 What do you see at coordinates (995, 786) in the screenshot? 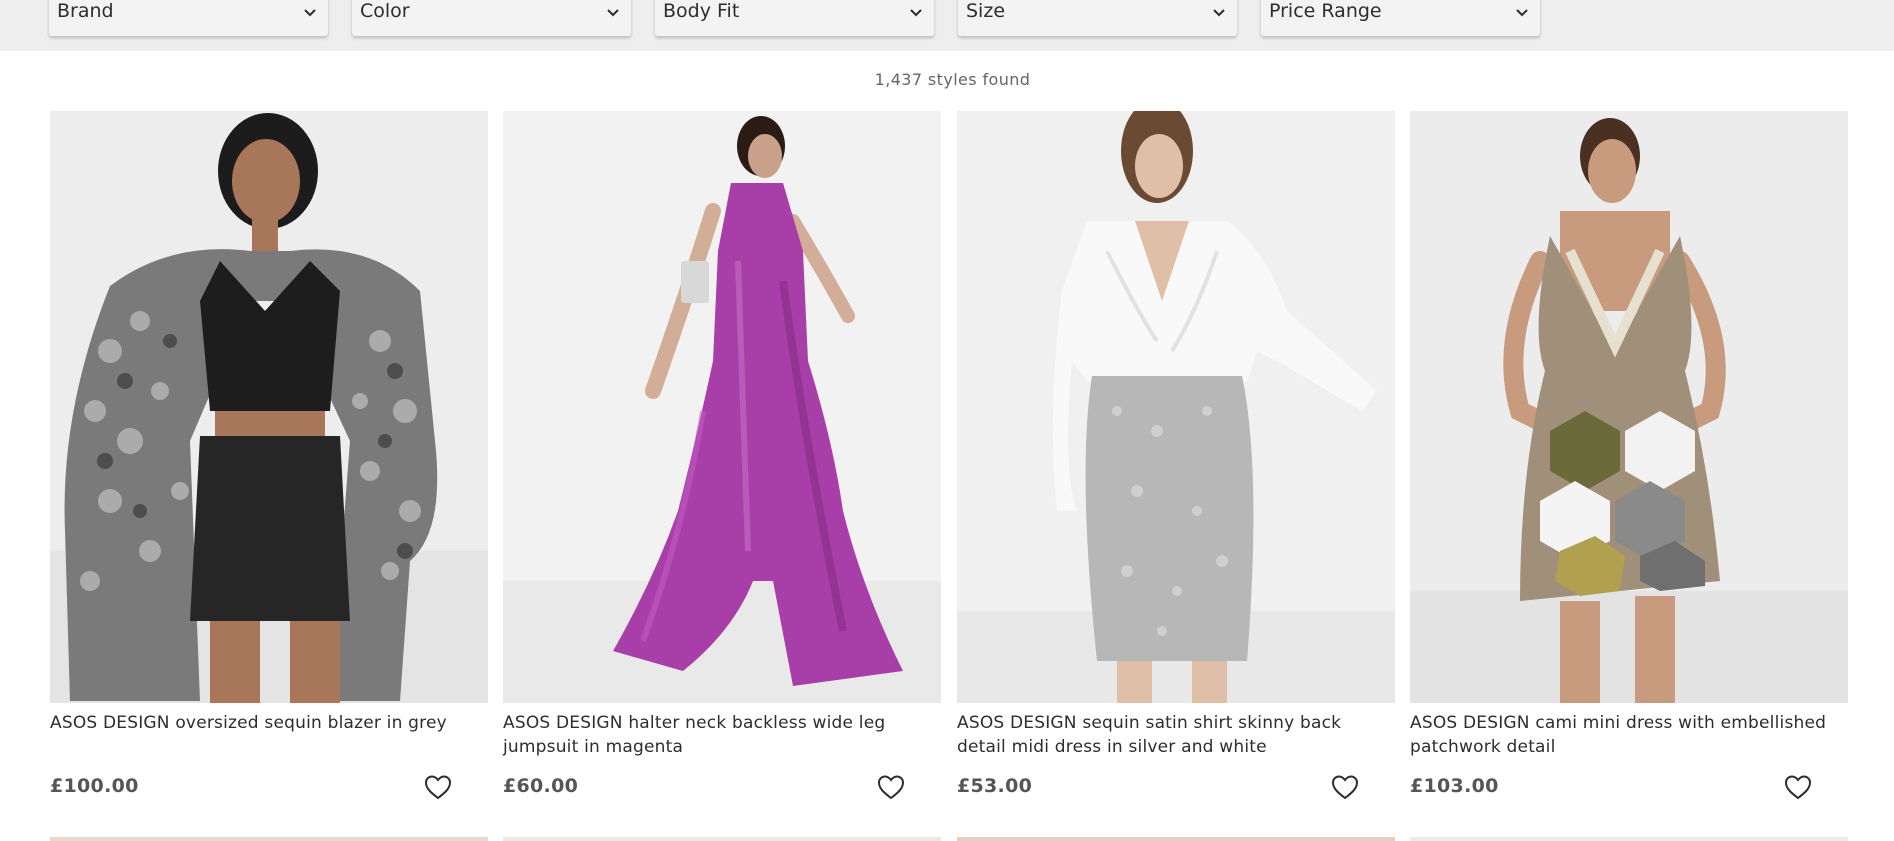
I see `product-price: £53.00` at bounding box center [995, 786].